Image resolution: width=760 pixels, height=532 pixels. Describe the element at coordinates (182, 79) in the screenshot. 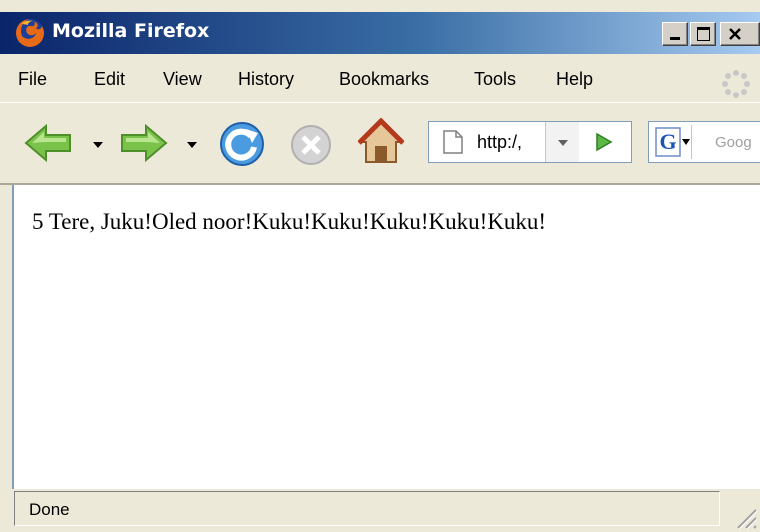

I see `menu-view: View` at that location.